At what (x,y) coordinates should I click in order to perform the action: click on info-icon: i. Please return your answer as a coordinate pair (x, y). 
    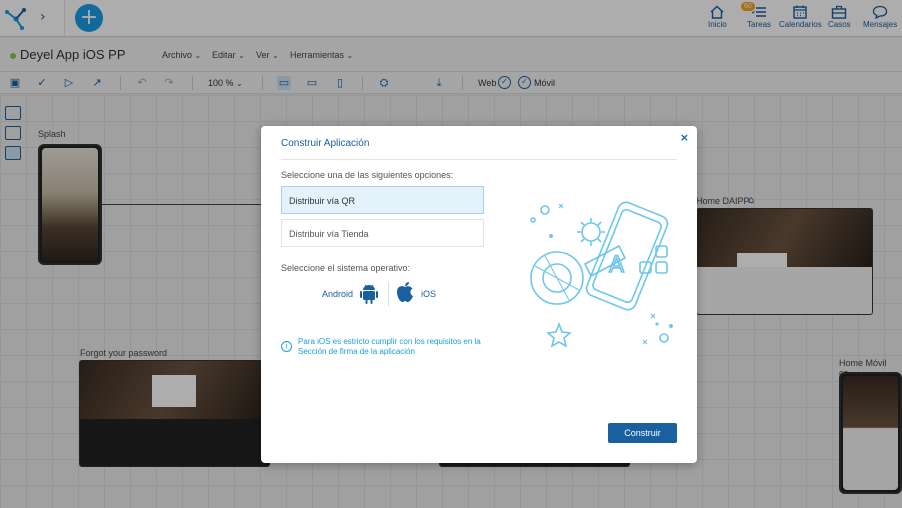
    Looking at the image, I should click on (286, 346).